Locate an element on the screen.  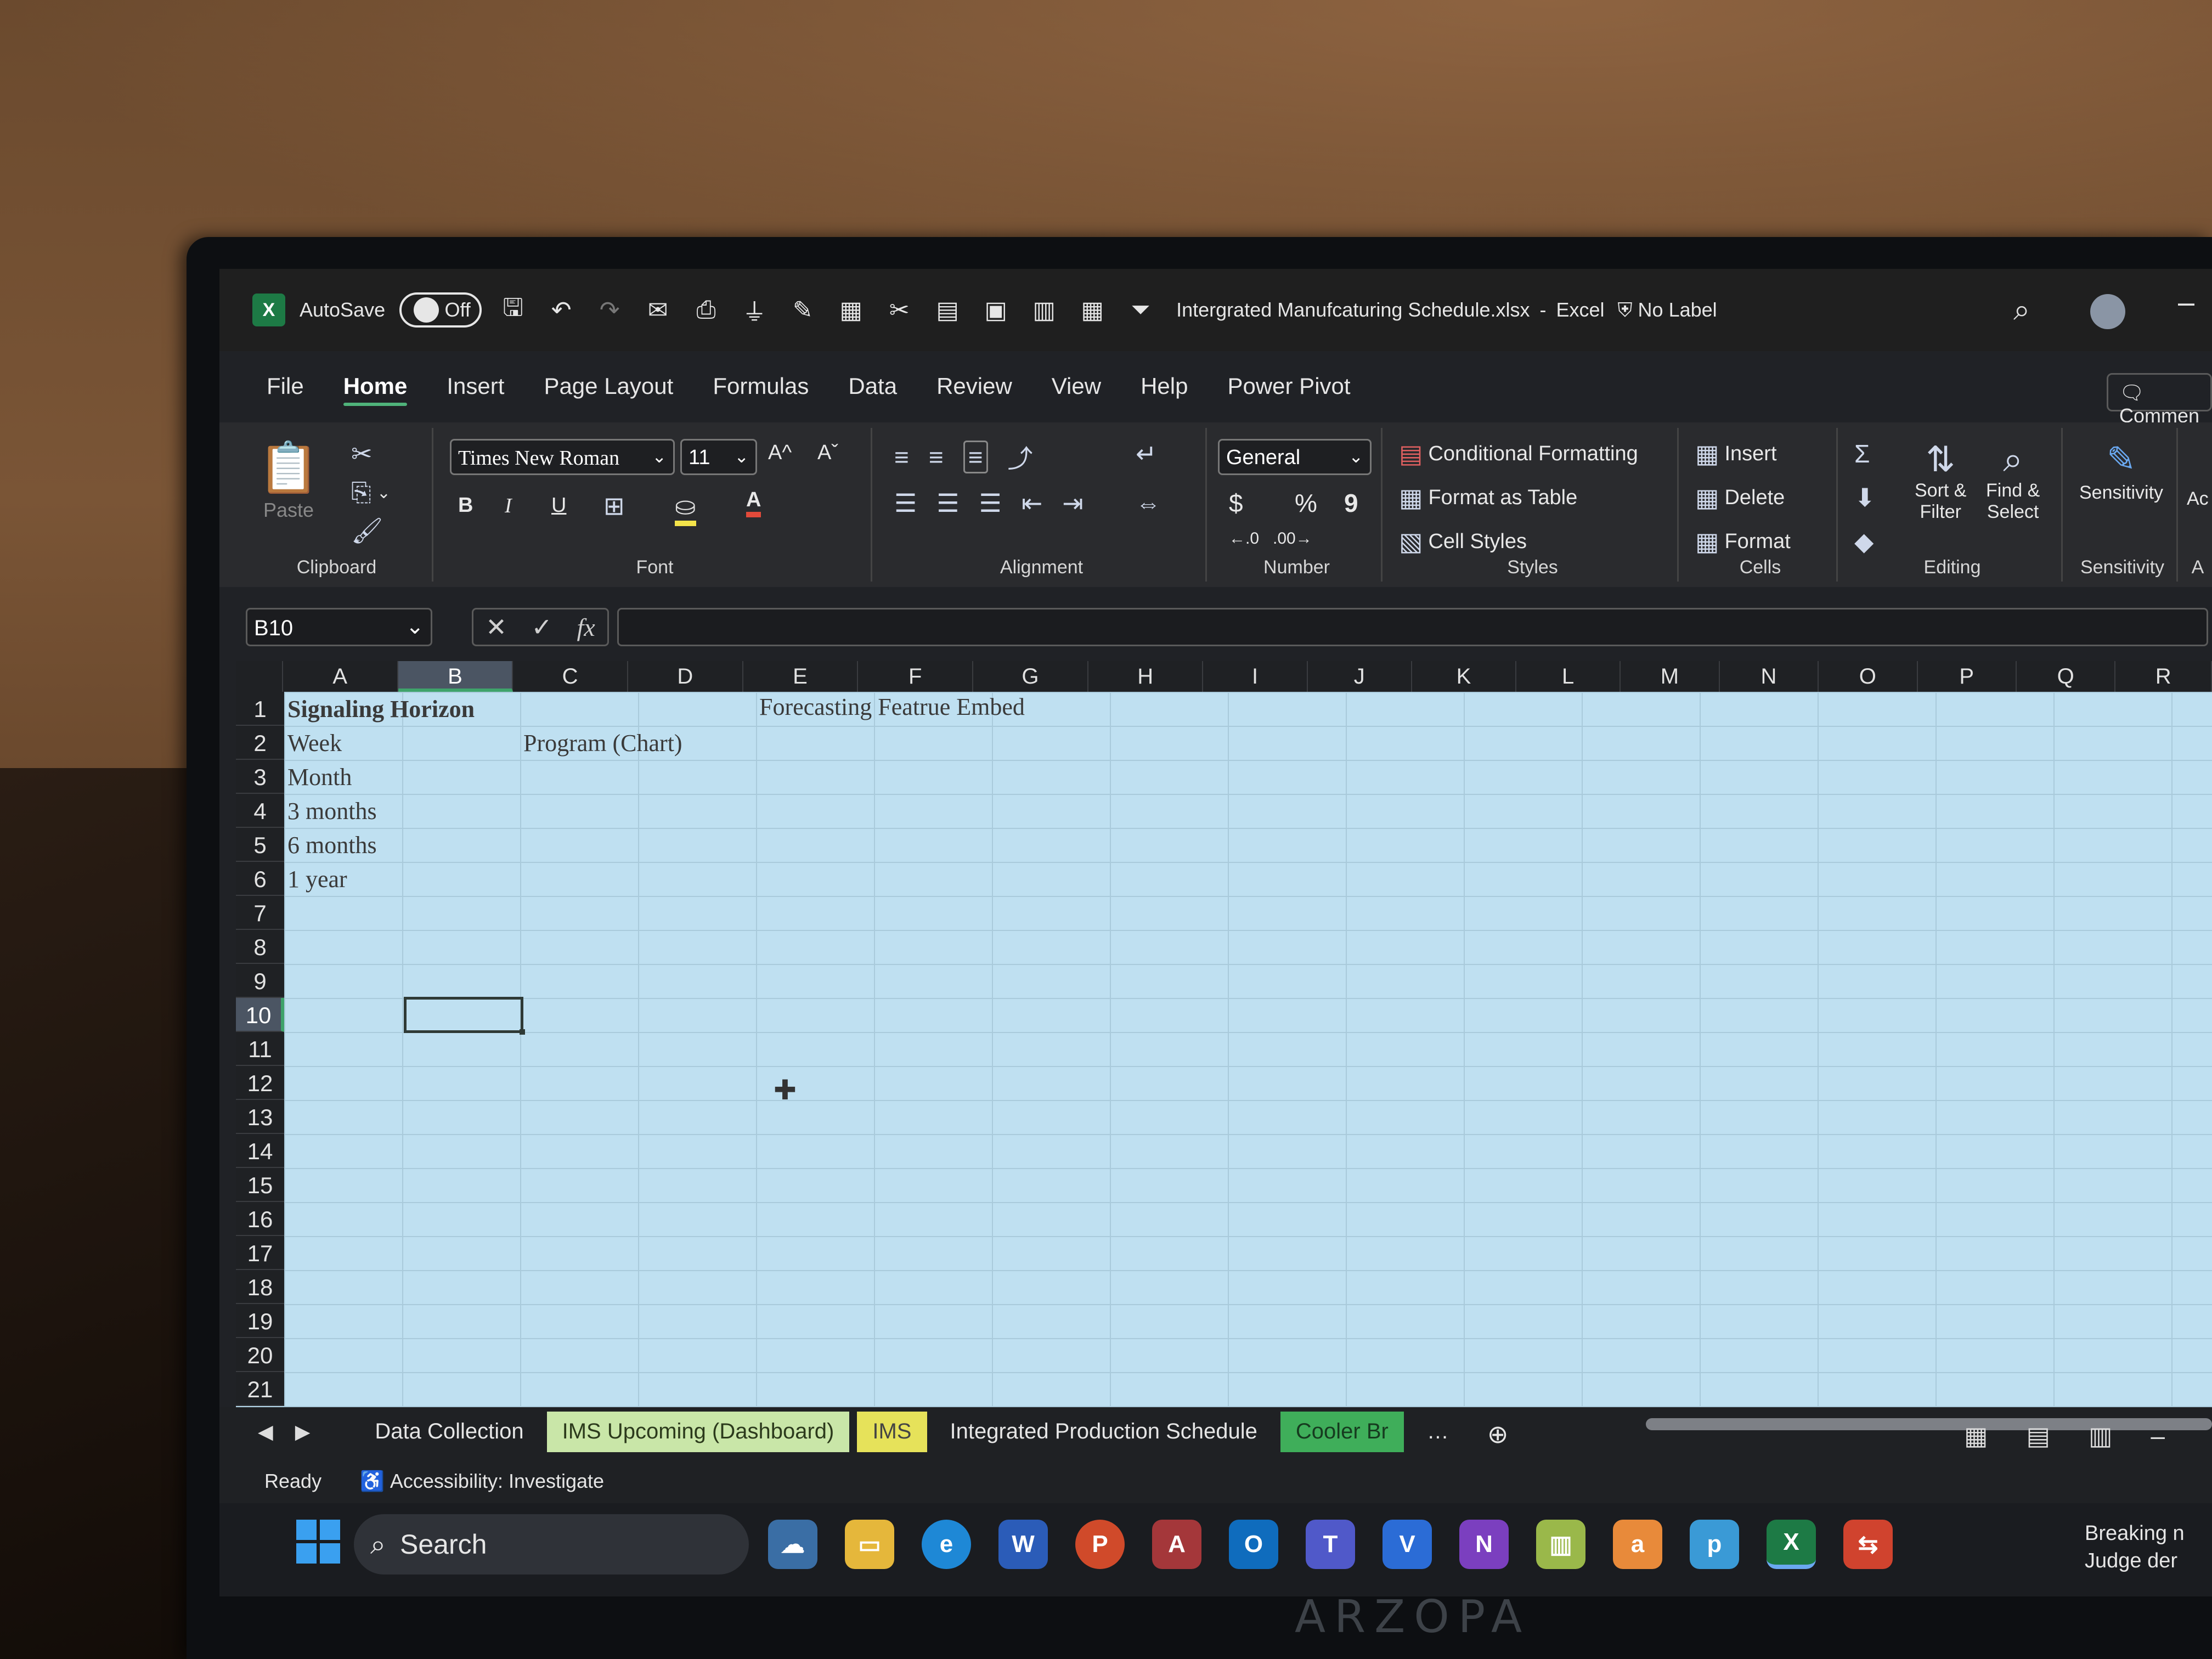
paste-button: 📋 Paste is located at coordinates (288, 480).